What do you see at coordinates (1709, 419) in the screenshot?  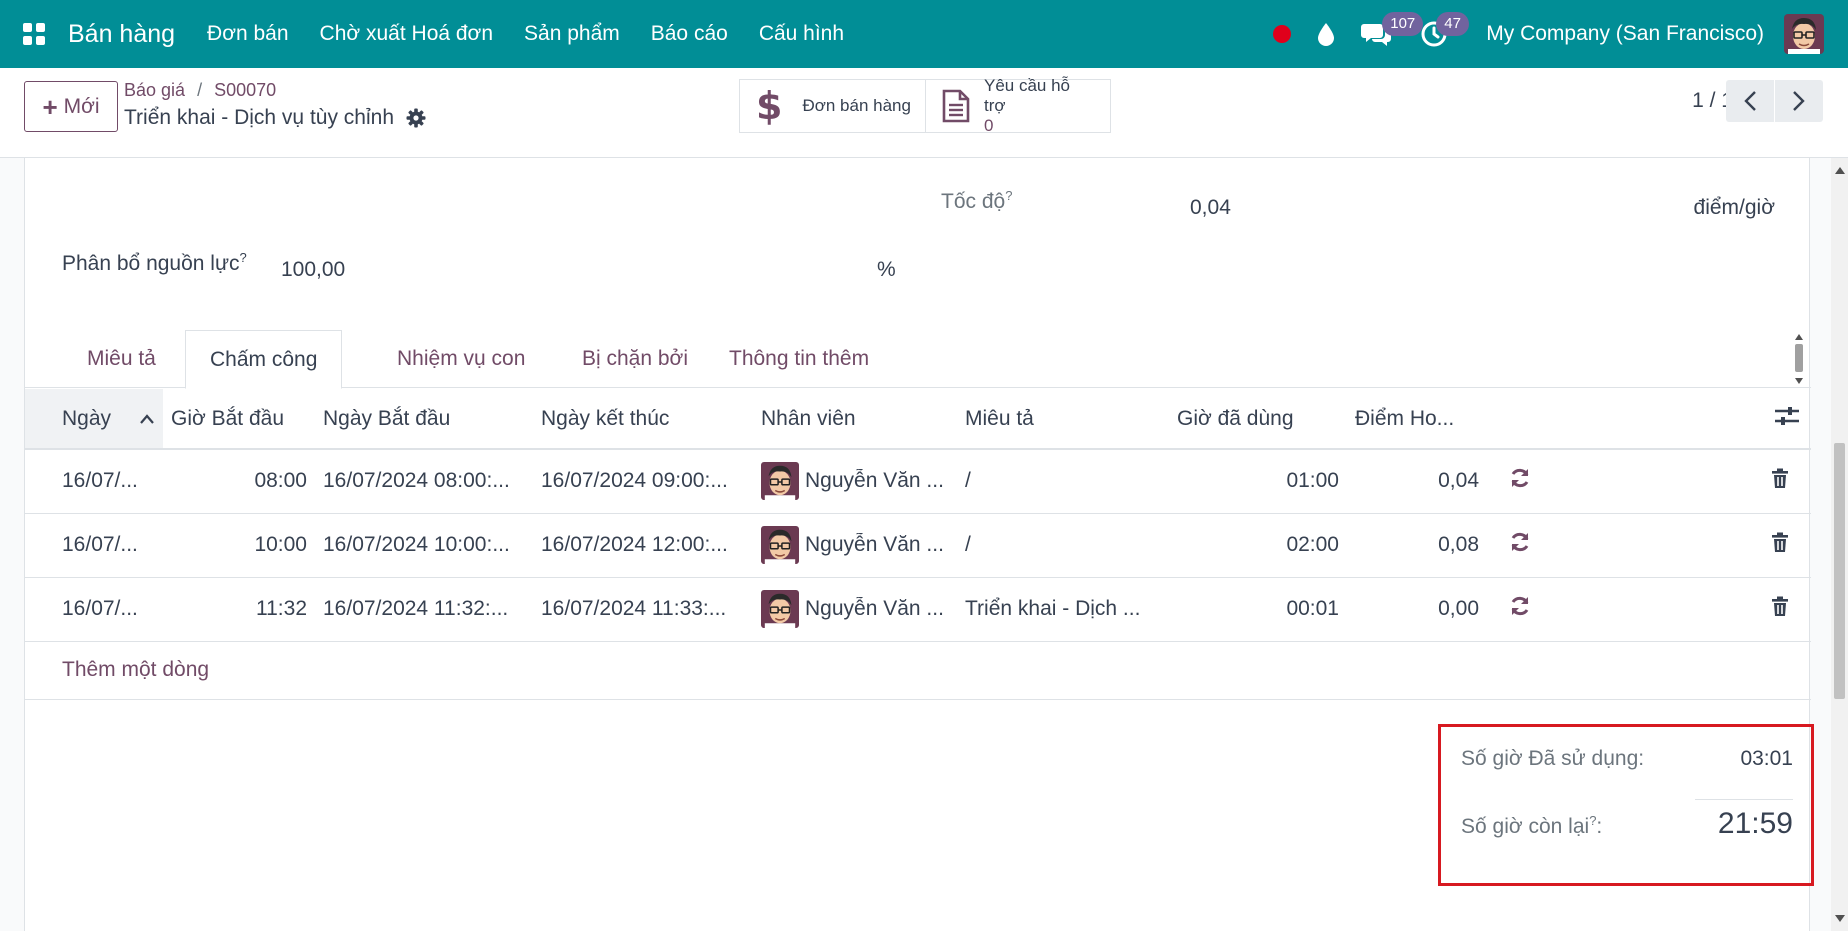 I see `optional-columns-toggle` at bounding box center [1709, 419].